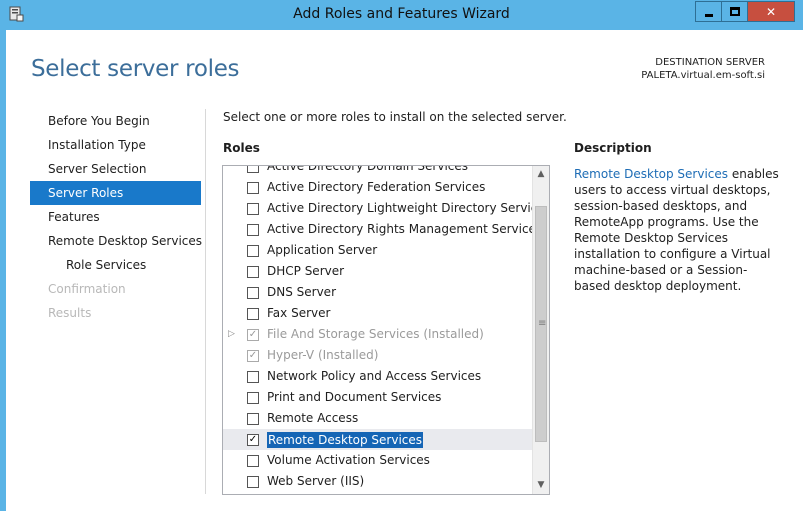 The height and width of the screenshot is (511, 803). What do you see at coordinates (115, 145) in the screenshot?
I see `nav-item-installation-type: Installation Type` at bounding box center [115, 145].